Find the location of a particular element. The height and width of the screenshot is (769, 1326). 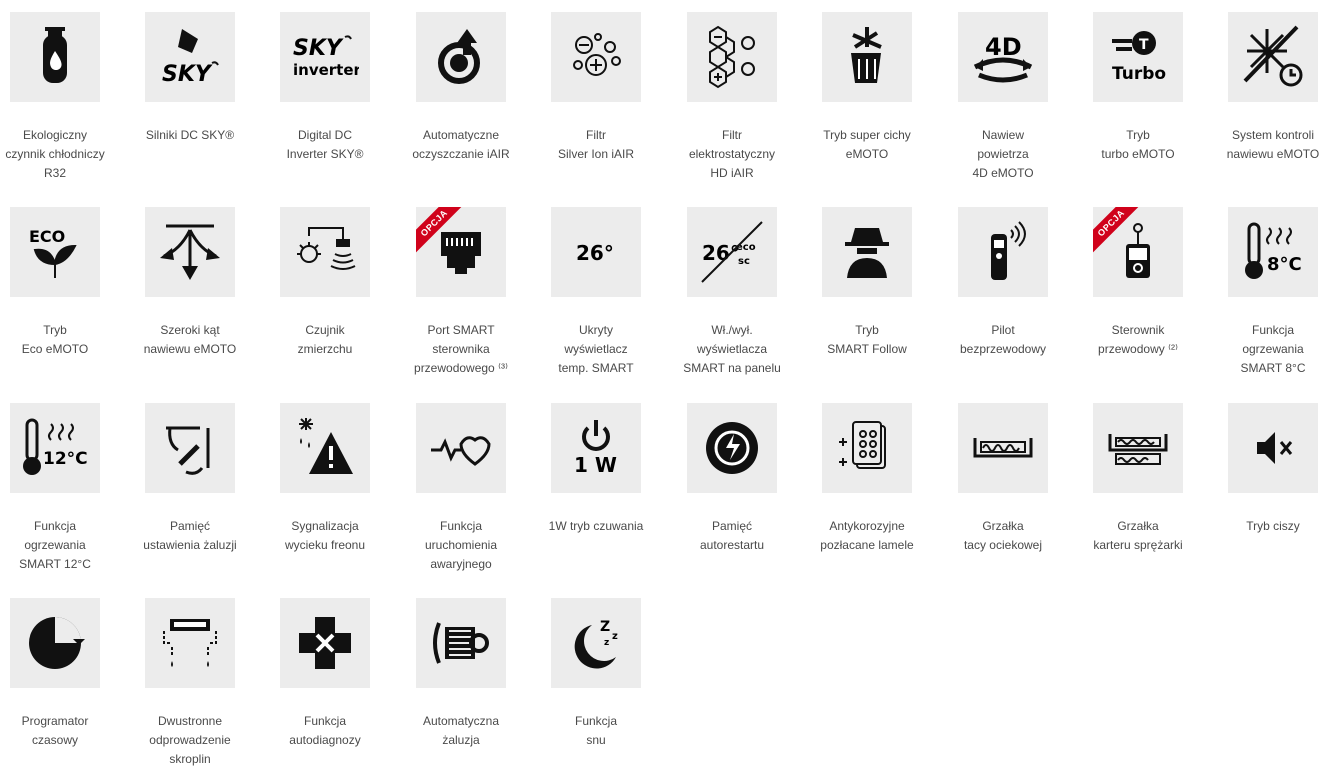

feature-item: 4D Nawiew powietrza 4D eMOTO is located at coordinates (1003, 97).